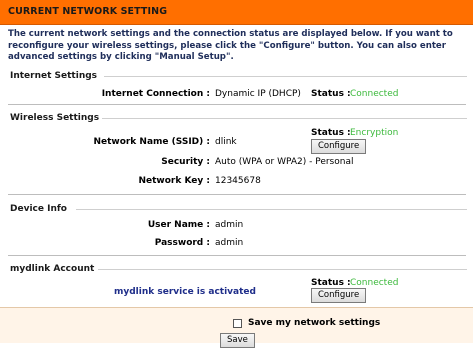 The height and width of the screenshot is (348, 473). Describe the element at coordinates (55, 118) in the screenshot. I see `wireless-section-title: Wireless Settings` at that location.